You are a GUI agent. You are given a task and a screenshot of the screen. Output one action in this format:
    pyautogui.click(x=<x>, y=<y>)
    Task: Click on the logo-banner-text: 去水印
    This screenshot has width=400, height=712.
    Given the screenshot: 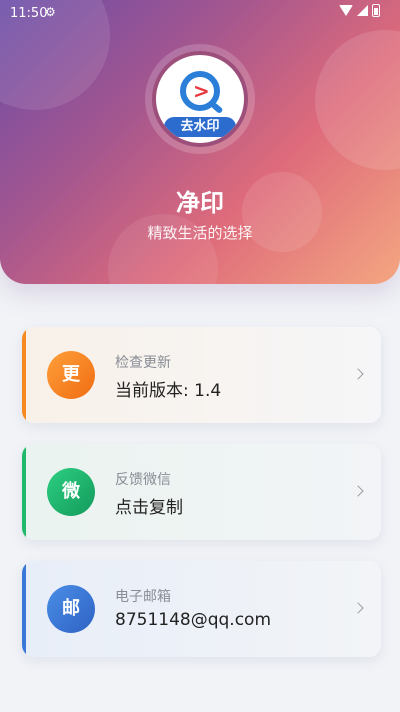 What is the action you would take?
    pyautogui.click(x=200, y=127)
    